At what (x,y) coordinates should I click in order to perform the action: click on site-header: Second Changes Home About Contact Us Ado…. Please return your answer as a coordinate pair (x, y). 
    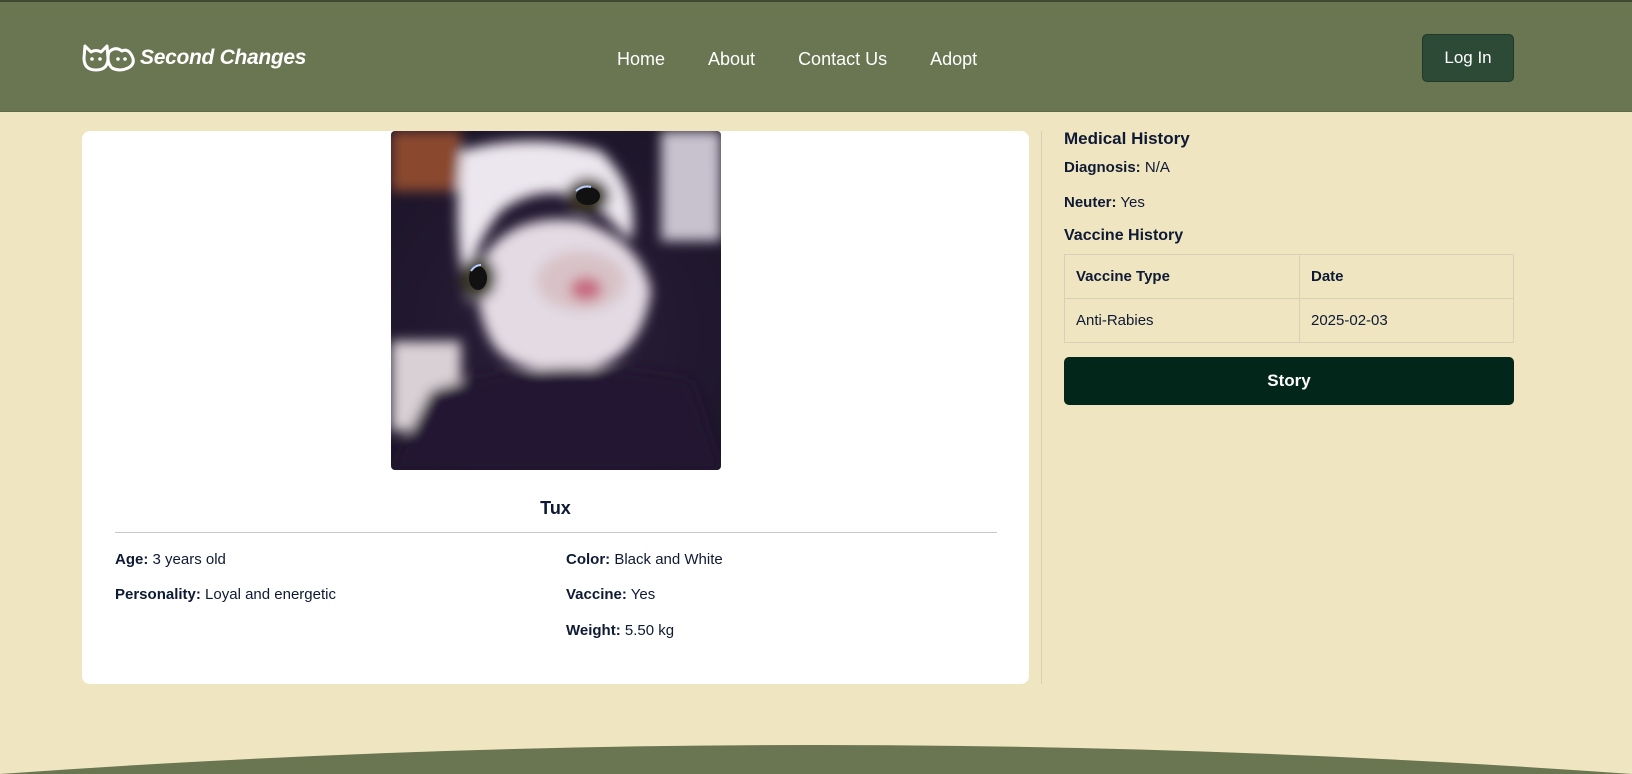
    Looking at the image, I should click on (816, 57).